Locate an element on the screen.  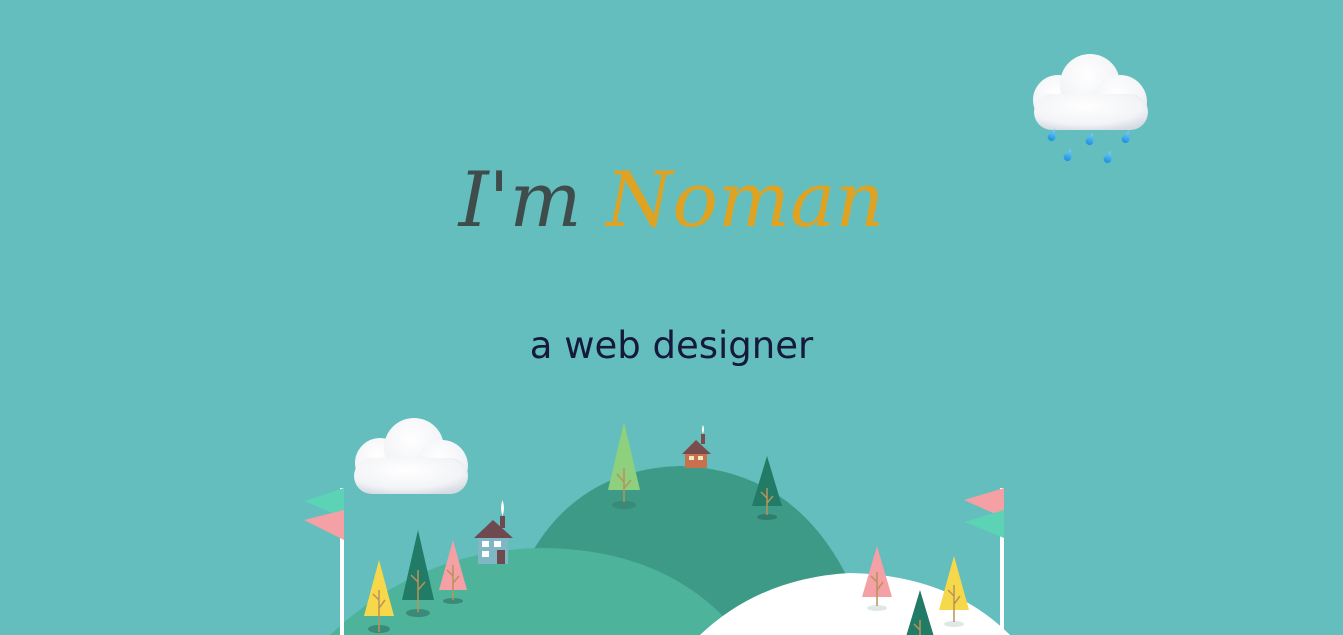
flag is located at coordinates (324, 561).